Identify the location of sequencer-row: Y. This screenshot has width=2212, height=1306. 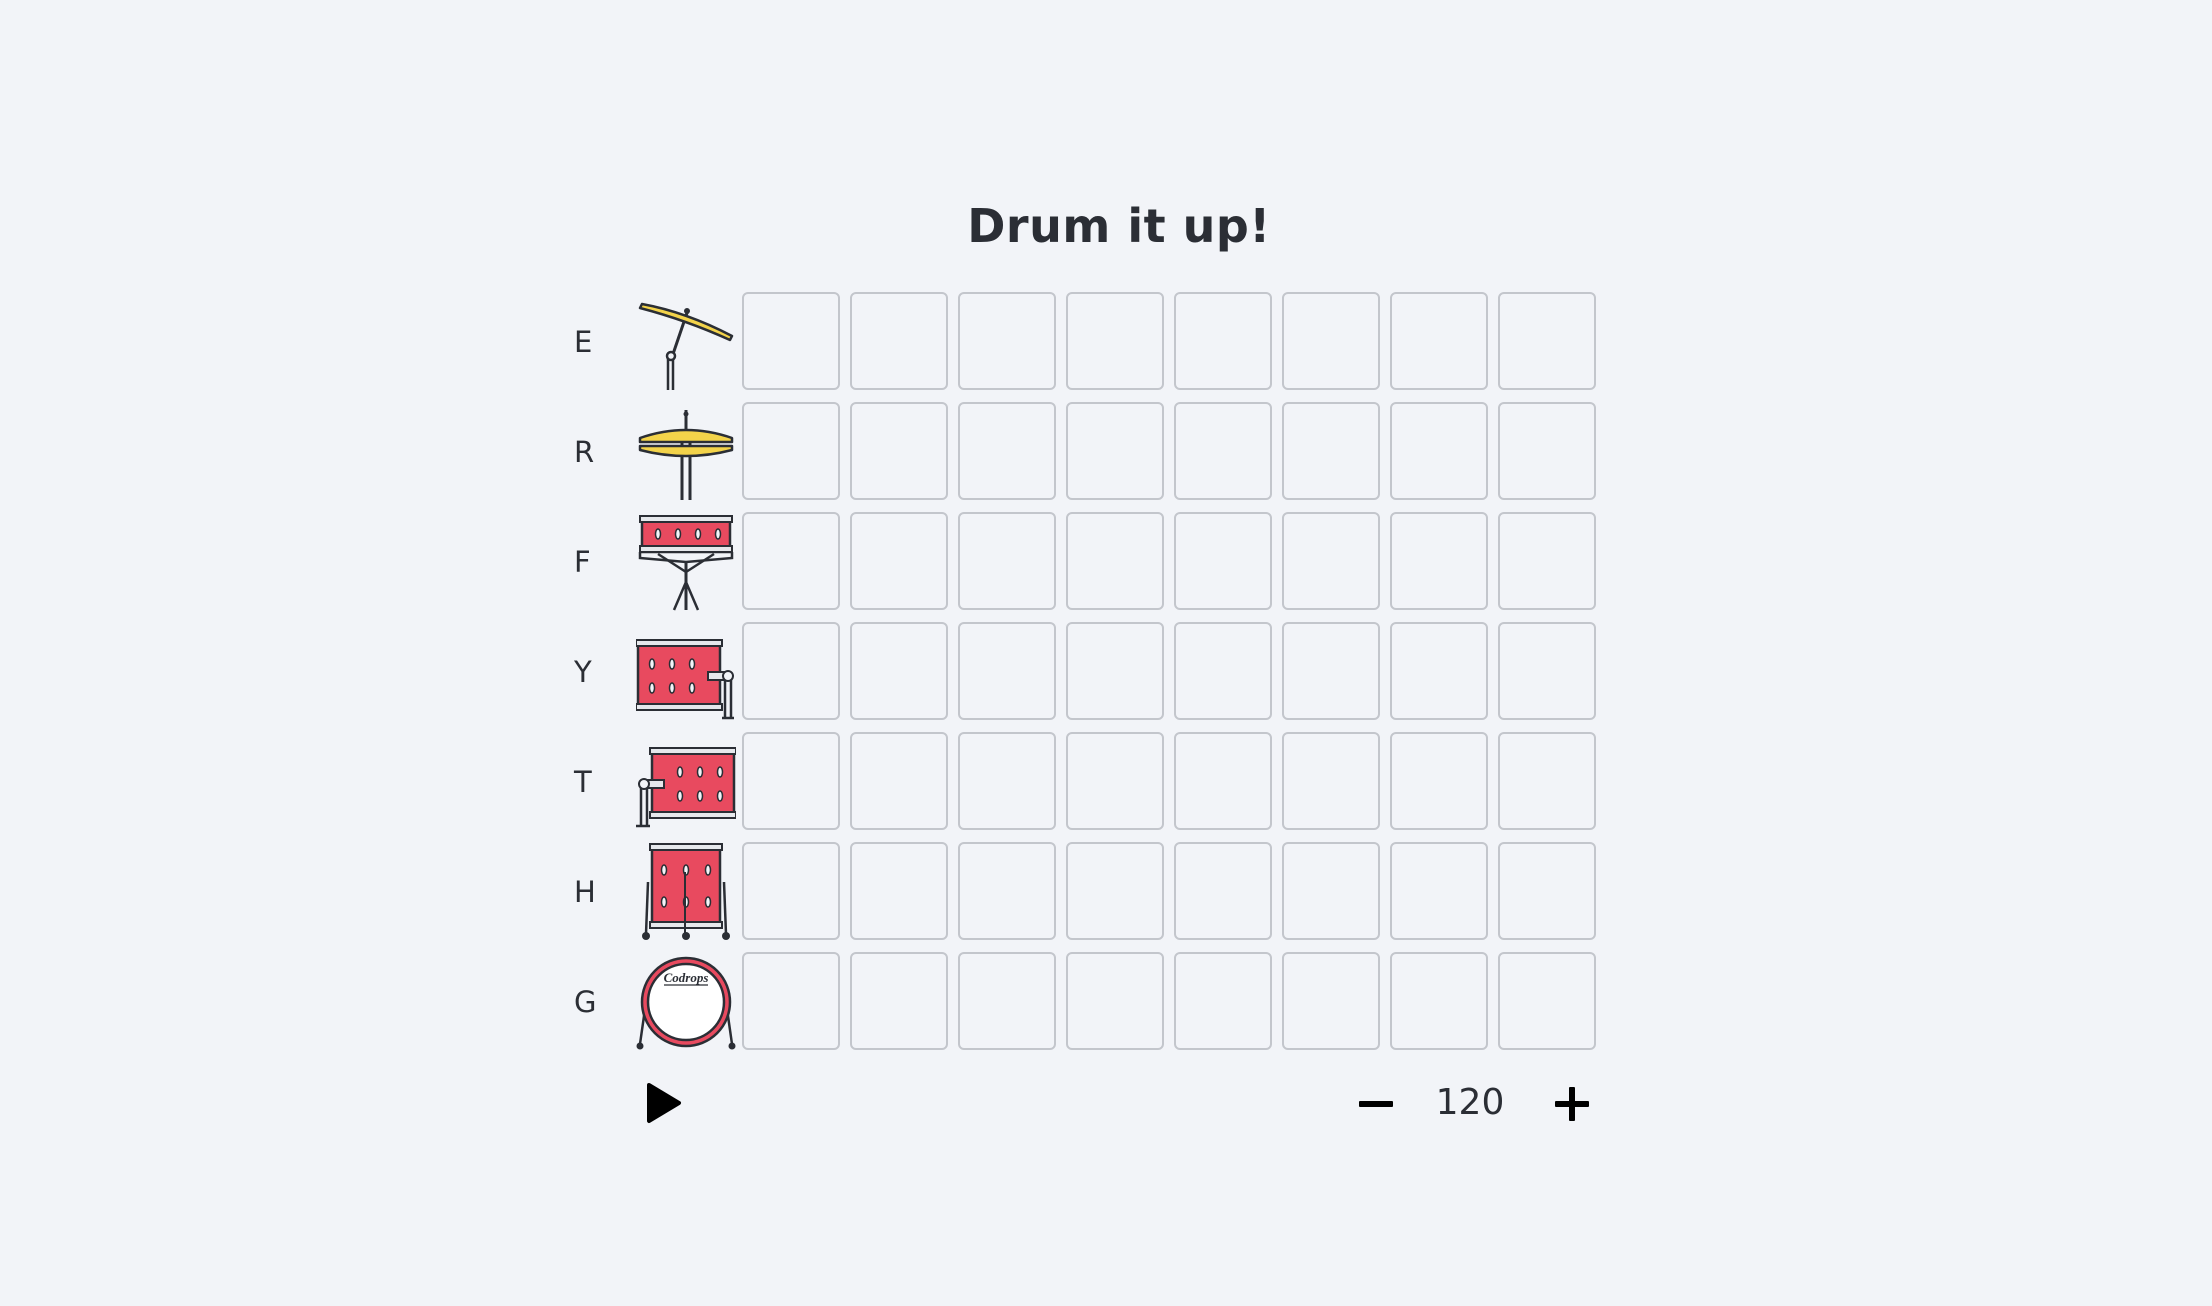
(1090, 672).